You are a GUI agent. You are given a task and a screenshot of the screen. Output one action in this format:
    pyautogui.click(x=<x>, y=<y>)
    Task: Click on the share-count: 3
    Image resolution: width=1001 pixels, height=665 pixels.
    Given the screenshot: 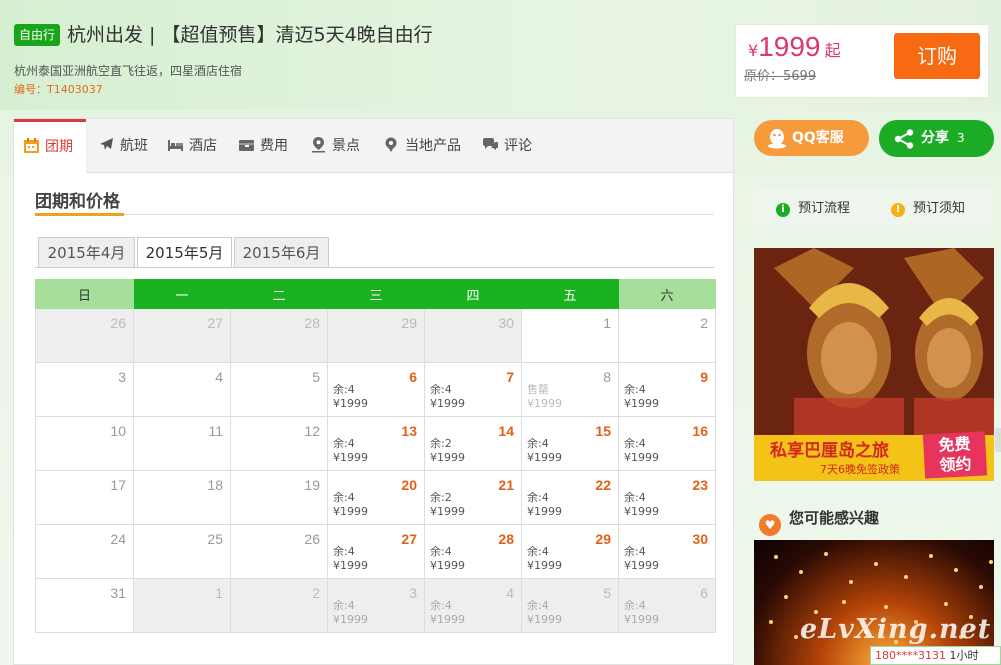 What is the action you would take?
    pyautogui.click(x=961, y=138)
    